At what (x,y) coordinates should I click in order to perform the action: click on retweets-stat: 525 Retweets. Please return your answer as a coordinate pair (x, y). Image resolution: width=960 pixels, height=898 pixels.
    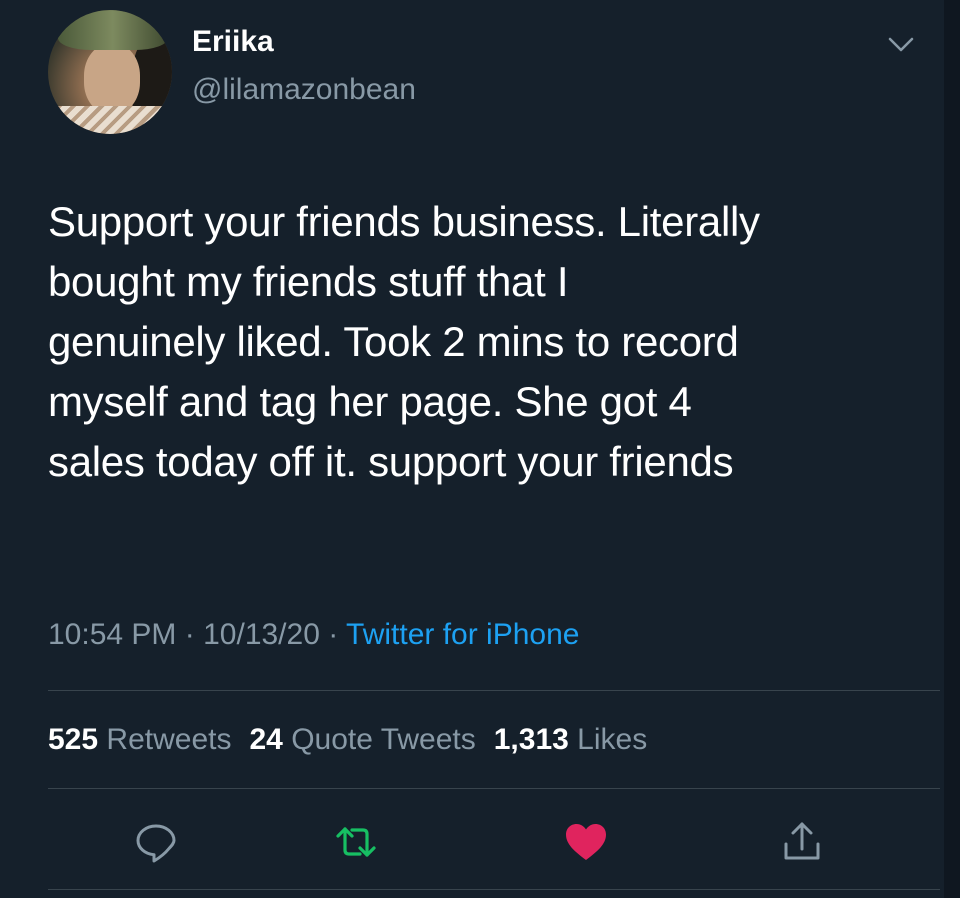
    Looking at the image, I should click on (139, 739).